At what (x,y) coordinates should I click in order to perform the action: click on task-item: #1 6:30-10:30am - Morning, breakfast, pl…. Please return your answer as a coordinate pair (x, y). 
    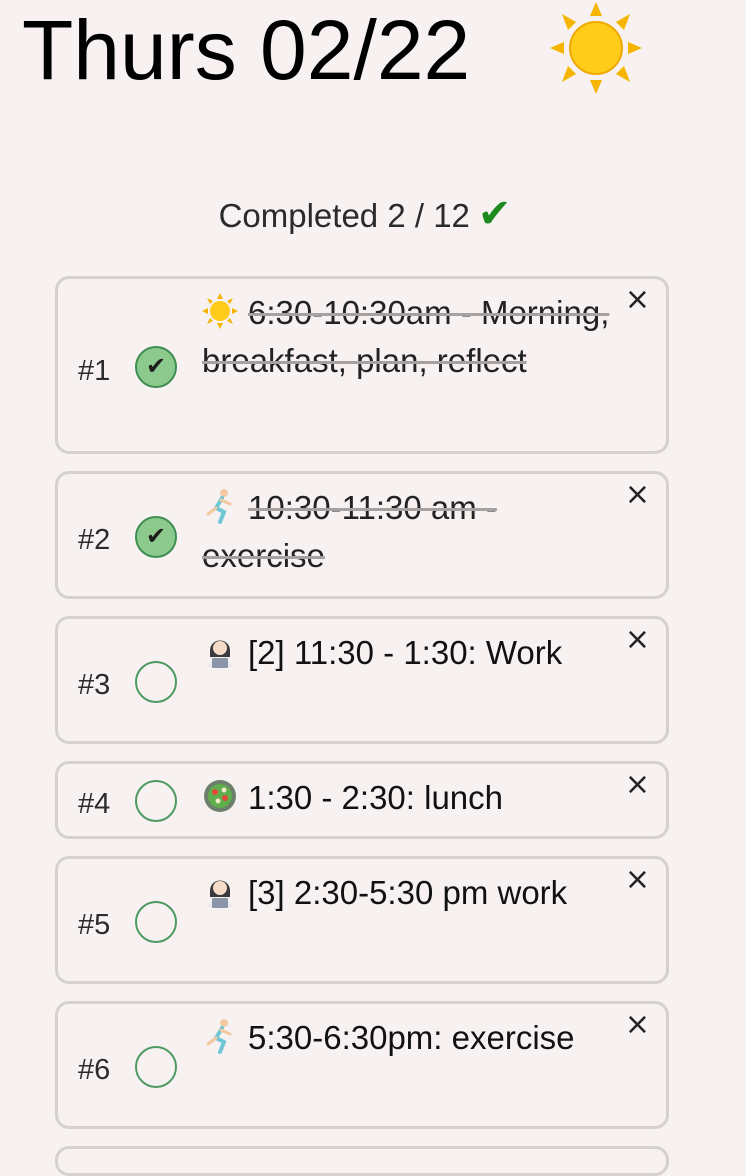
    Looking at the image, I should click on (362, 365).